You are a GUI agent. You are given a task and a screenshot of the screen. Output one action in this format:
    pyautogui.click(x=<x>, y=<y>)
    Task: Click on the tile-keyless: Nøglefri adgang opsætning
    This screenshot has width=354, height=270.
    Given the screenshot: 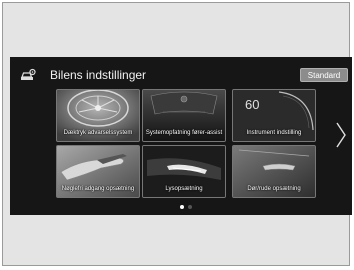 What is the action you would take?
    pyautogui.click(x=98, y=171)
    